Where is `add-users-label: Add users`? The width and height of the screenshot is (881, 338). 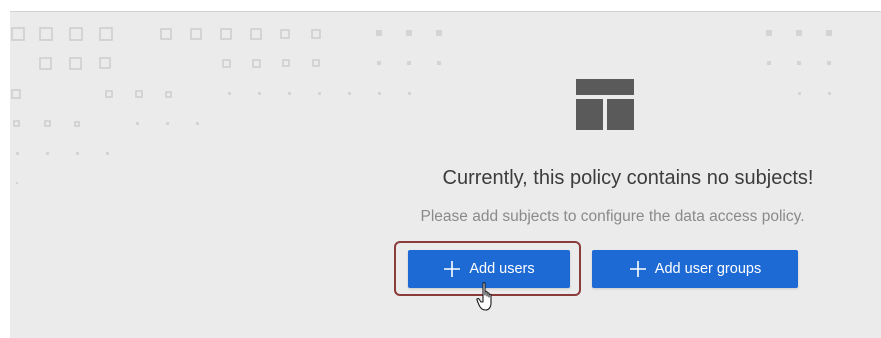 add-users-label: Add users is located at coordinates (502, 269).